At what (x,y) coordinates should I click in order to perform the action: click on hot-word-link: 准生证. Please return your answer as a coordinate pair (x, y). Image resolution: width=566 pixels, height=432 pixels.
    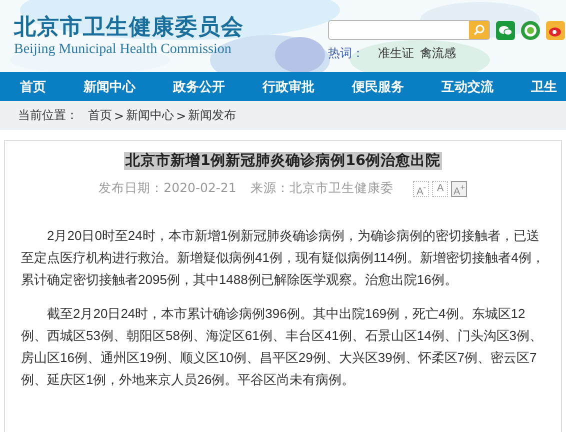
    Looking at the image, I should click on (396, 53).